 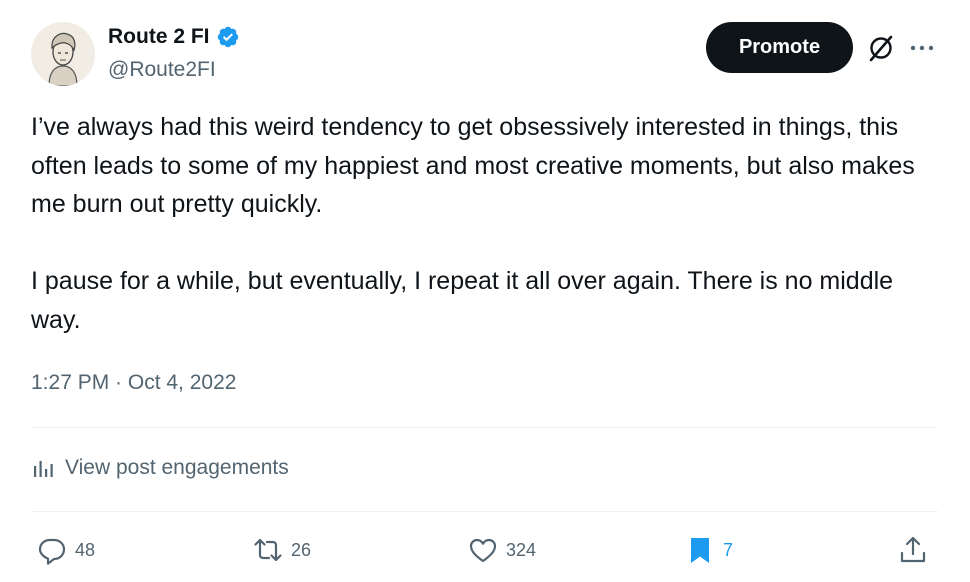 What do you see at coordinates (85, 549) in the screenshot?
I see `reply-count: 48` at bounding box center [85, 549].